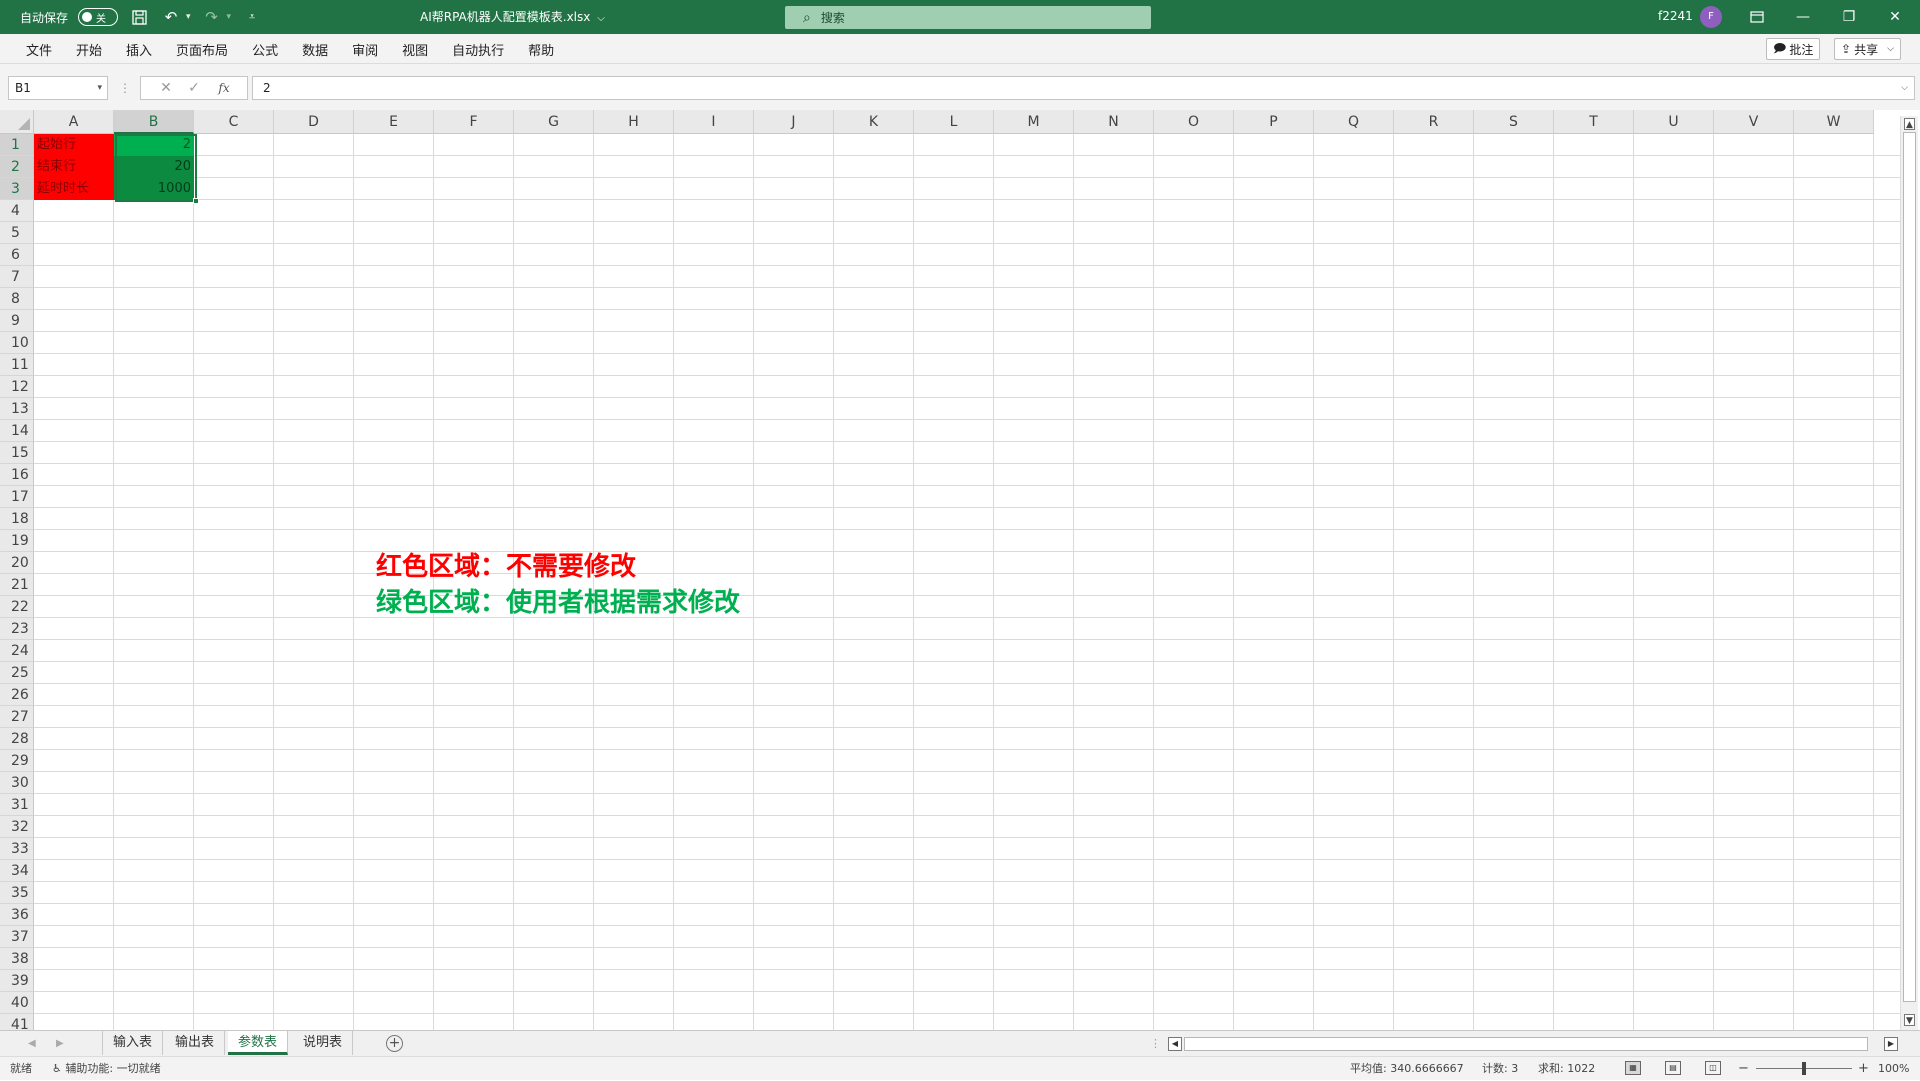 The height and width of the screenshot is (1081, 1920). What do you see at coordinates (17, 761) in the screenshot?
I see `row-header-29: 29` at bounding box center [17, 761].